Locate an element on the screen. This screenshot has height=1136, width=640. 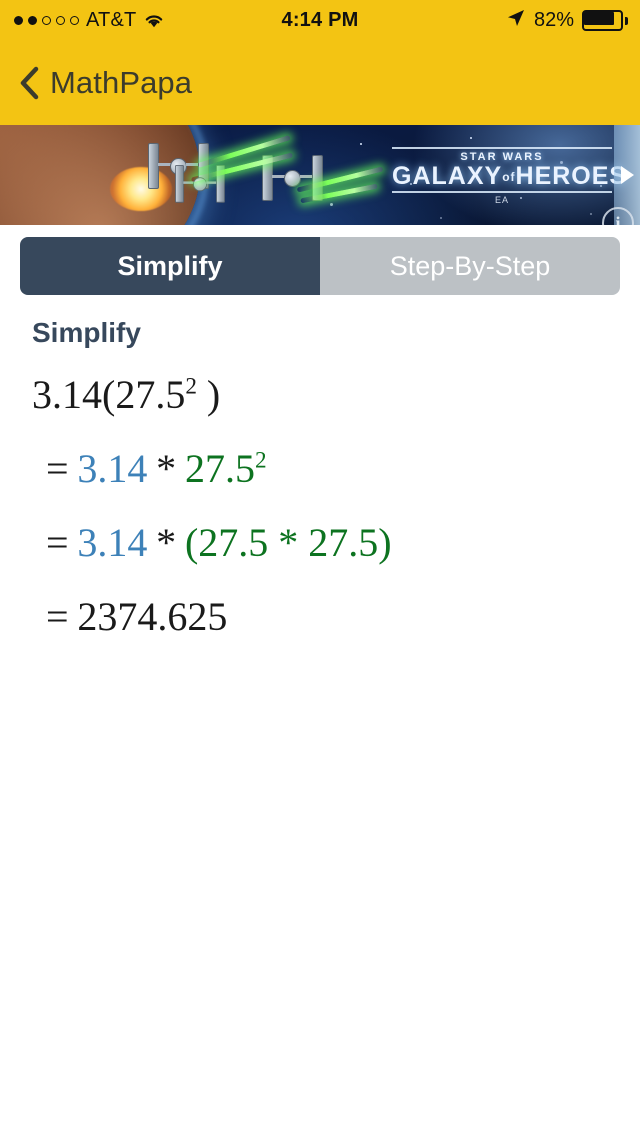
logo-of-text: of is located at coordinates (509, 177).